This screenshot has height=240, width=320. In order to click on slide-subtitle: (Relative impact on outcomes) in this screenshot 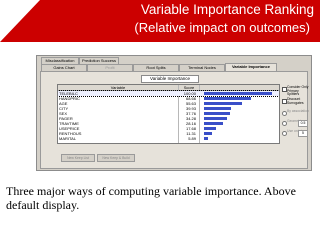, I will do `click(222, 27)`.